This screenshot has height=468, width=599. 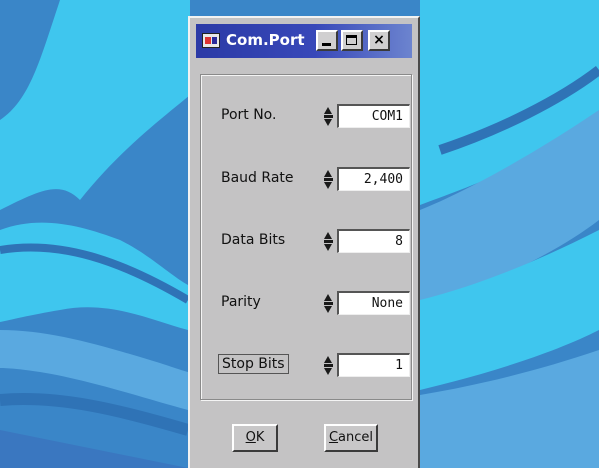 What do you see at coordinates (333, 437) in the screenshot?
I see `cancel-mnemonic: C` at bounding box center [333, 437].